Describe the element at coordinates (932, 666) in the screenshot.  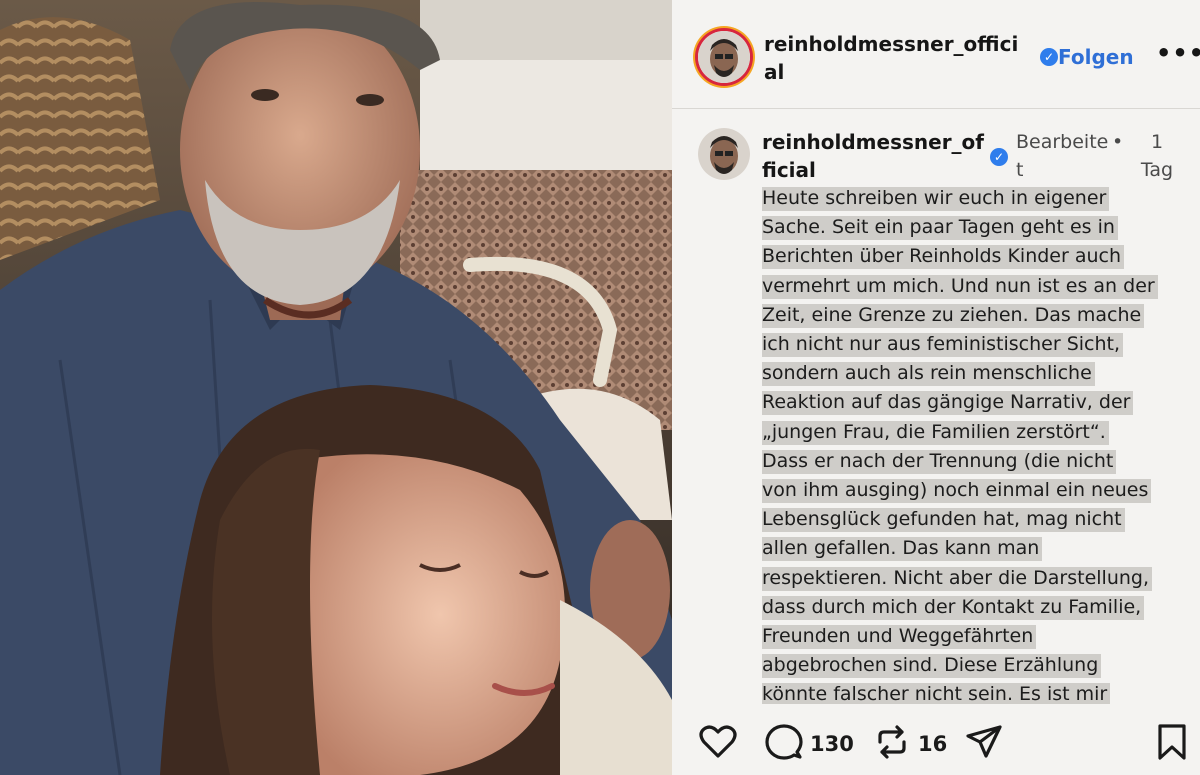
I see `caption-line-text: abgebrochen sind. Diese Erzählung` at that location.